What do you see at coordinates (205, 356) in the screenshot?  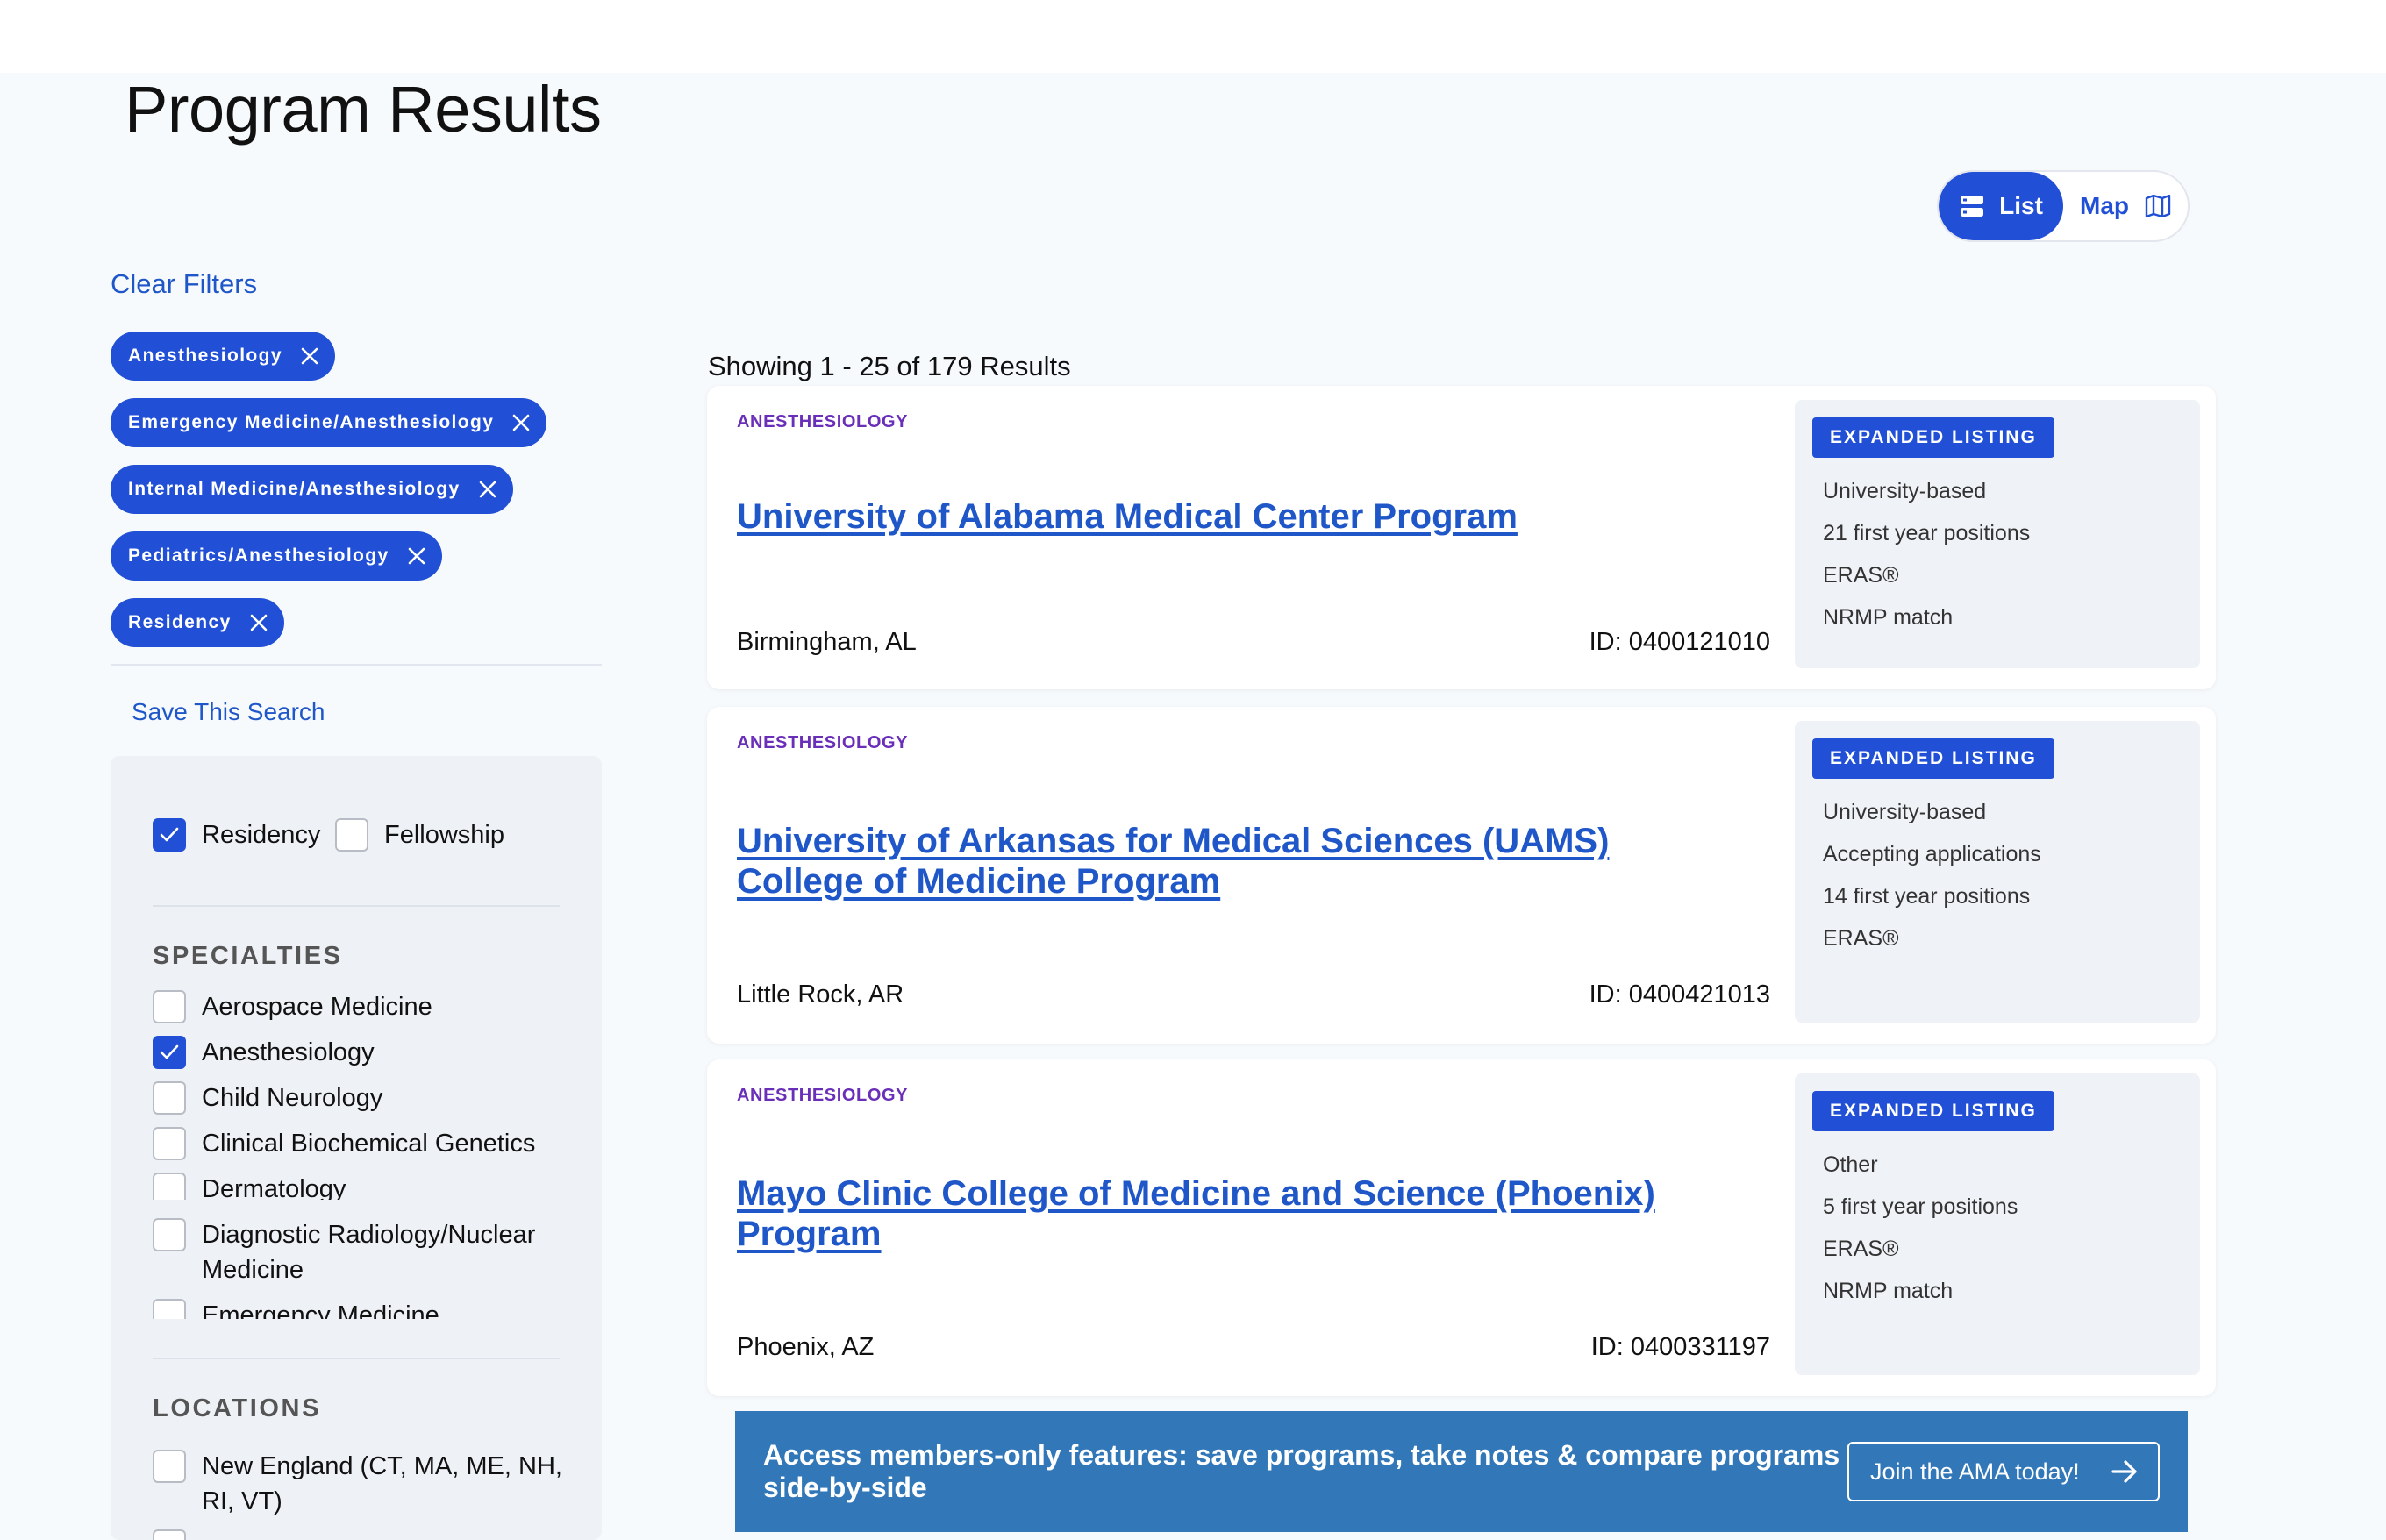 I see `filter-chip-label: Anesthesiology` at bounding box center [205, 356].